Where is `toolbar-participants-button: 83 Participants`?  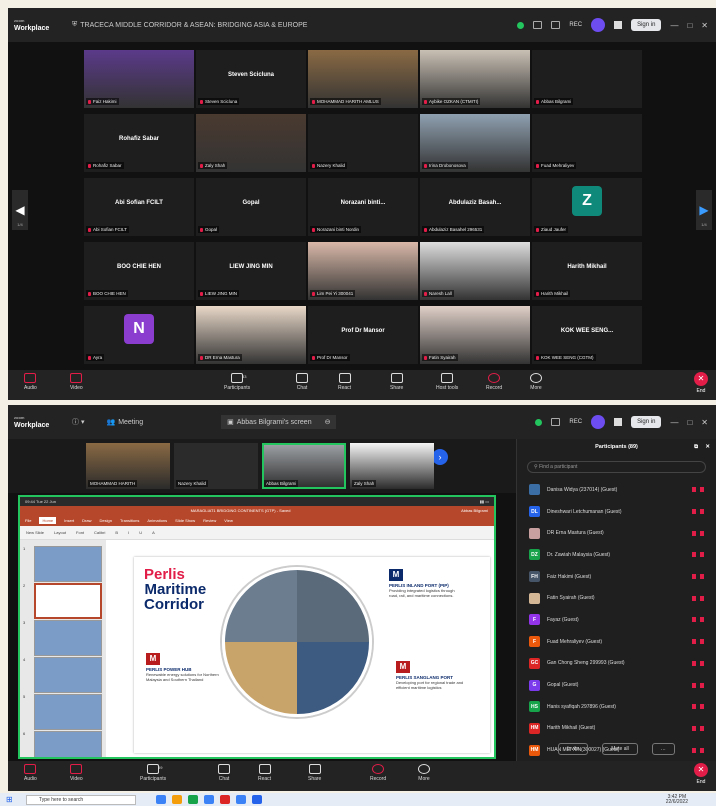 toolbar-participants-button: 83 Participants is located at coordinates (237, 382).